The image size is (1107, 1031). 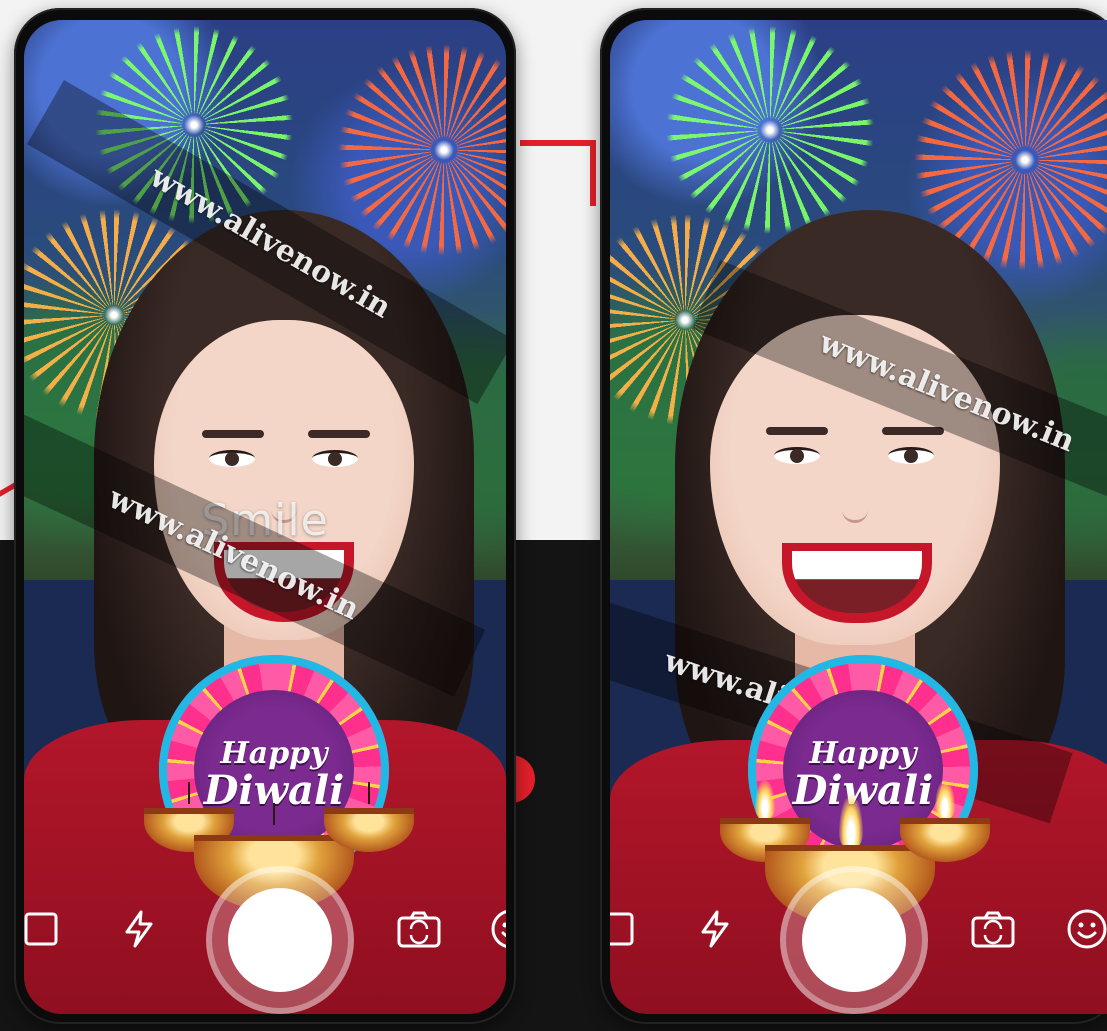 I want to click on red-decor-top, so click(x=558, y=173).